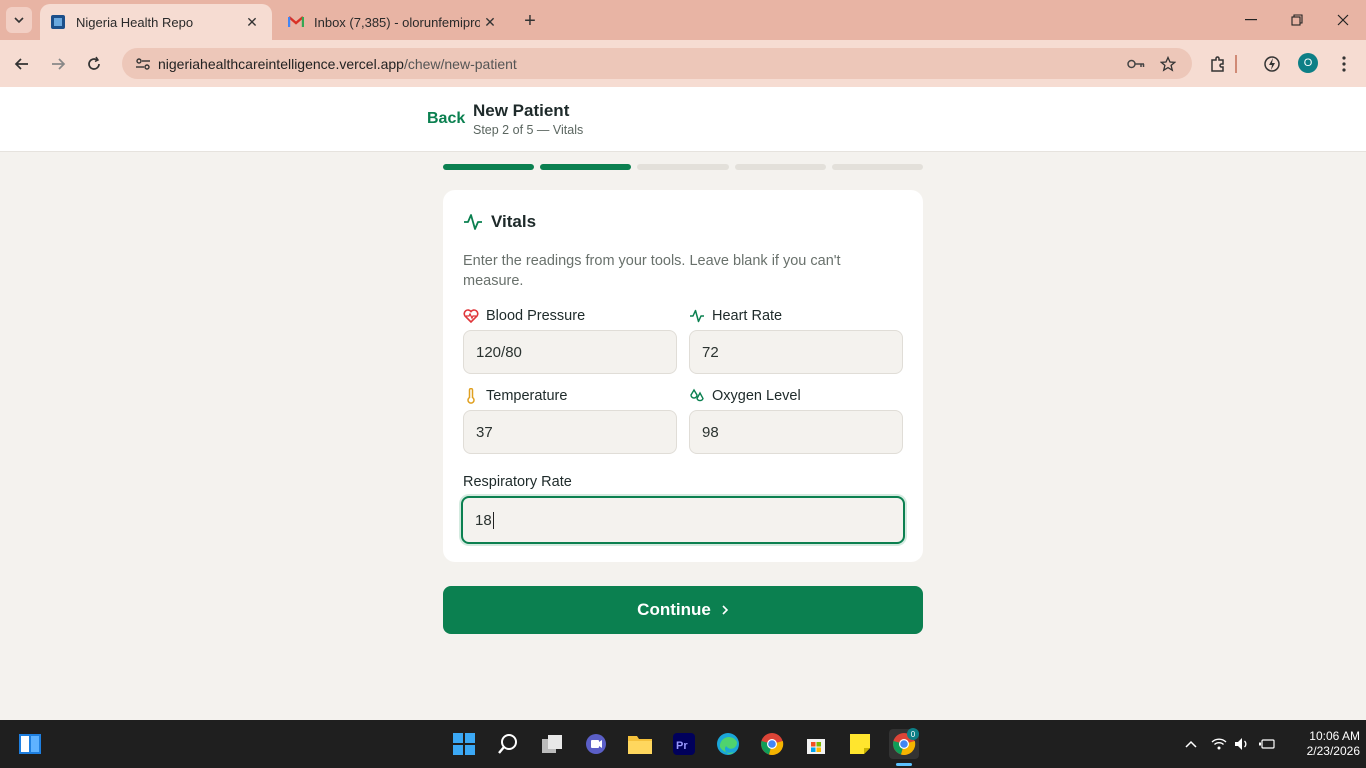 The width and height of the screenshot is (1366, 768). I want to click on tab-title: Inbox (7,385) - olorunfemiprosp, so click(397, 22).